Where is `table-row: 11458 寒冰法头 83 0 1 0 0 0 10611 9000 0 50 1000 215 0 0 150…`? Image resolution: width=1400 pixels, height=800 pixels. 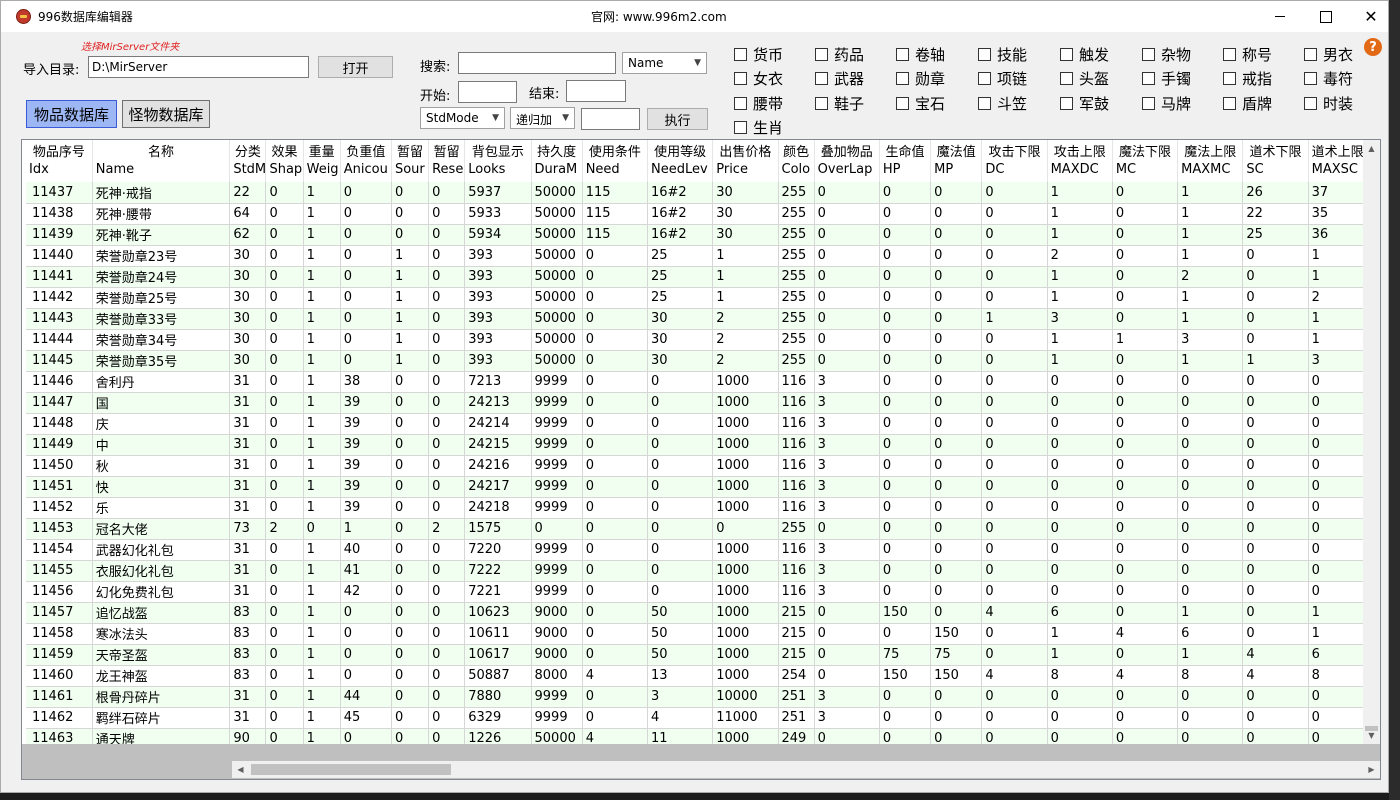 table-row: 11458 寒冰法头 83 0 1 0 0 0 10611 9000 0 50 1000 215 0 0 150… is located at coordinates (695, 634).